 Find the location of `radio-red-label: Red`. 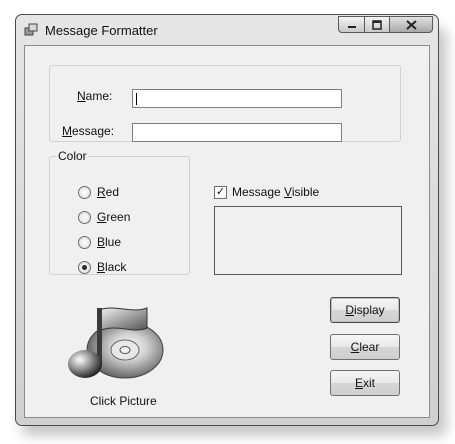

radio-red-label: Red is located at coordinates (108, 192).